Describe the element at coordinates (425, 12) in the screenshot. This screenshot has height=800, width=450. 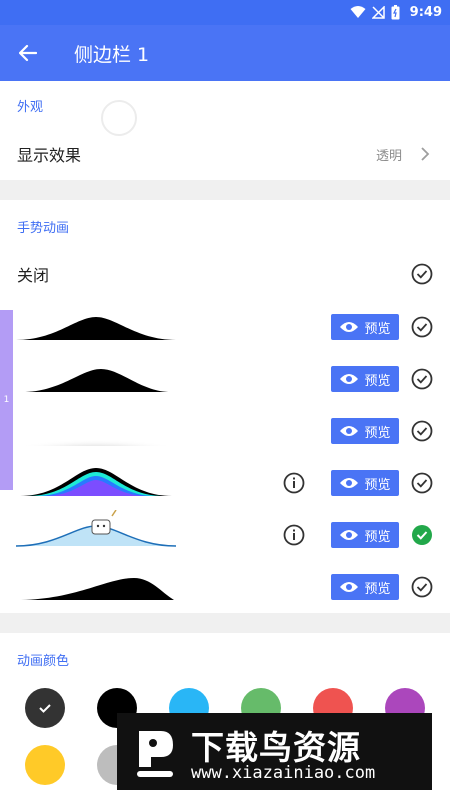
I see `status-time: 9:49` at that location.